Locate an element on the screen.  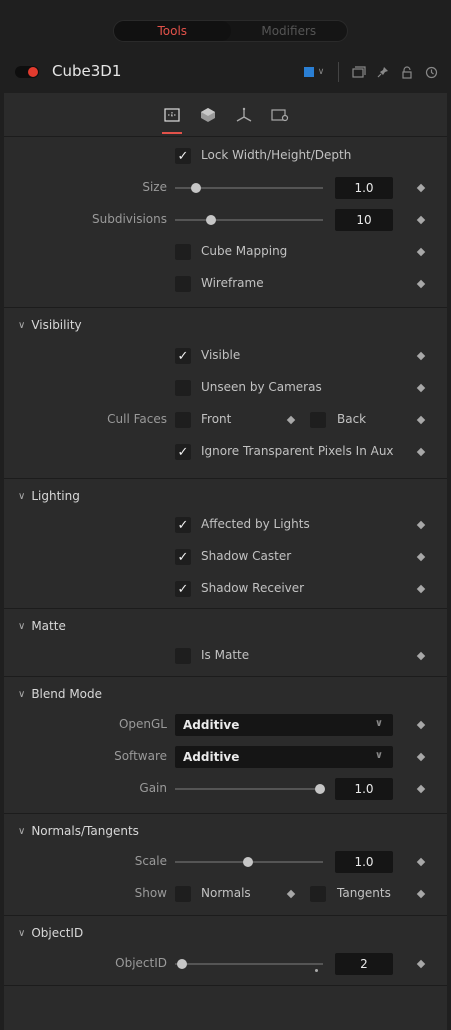
affected-row: ✓ Affected by Lights is located at coordinates (225, 525).